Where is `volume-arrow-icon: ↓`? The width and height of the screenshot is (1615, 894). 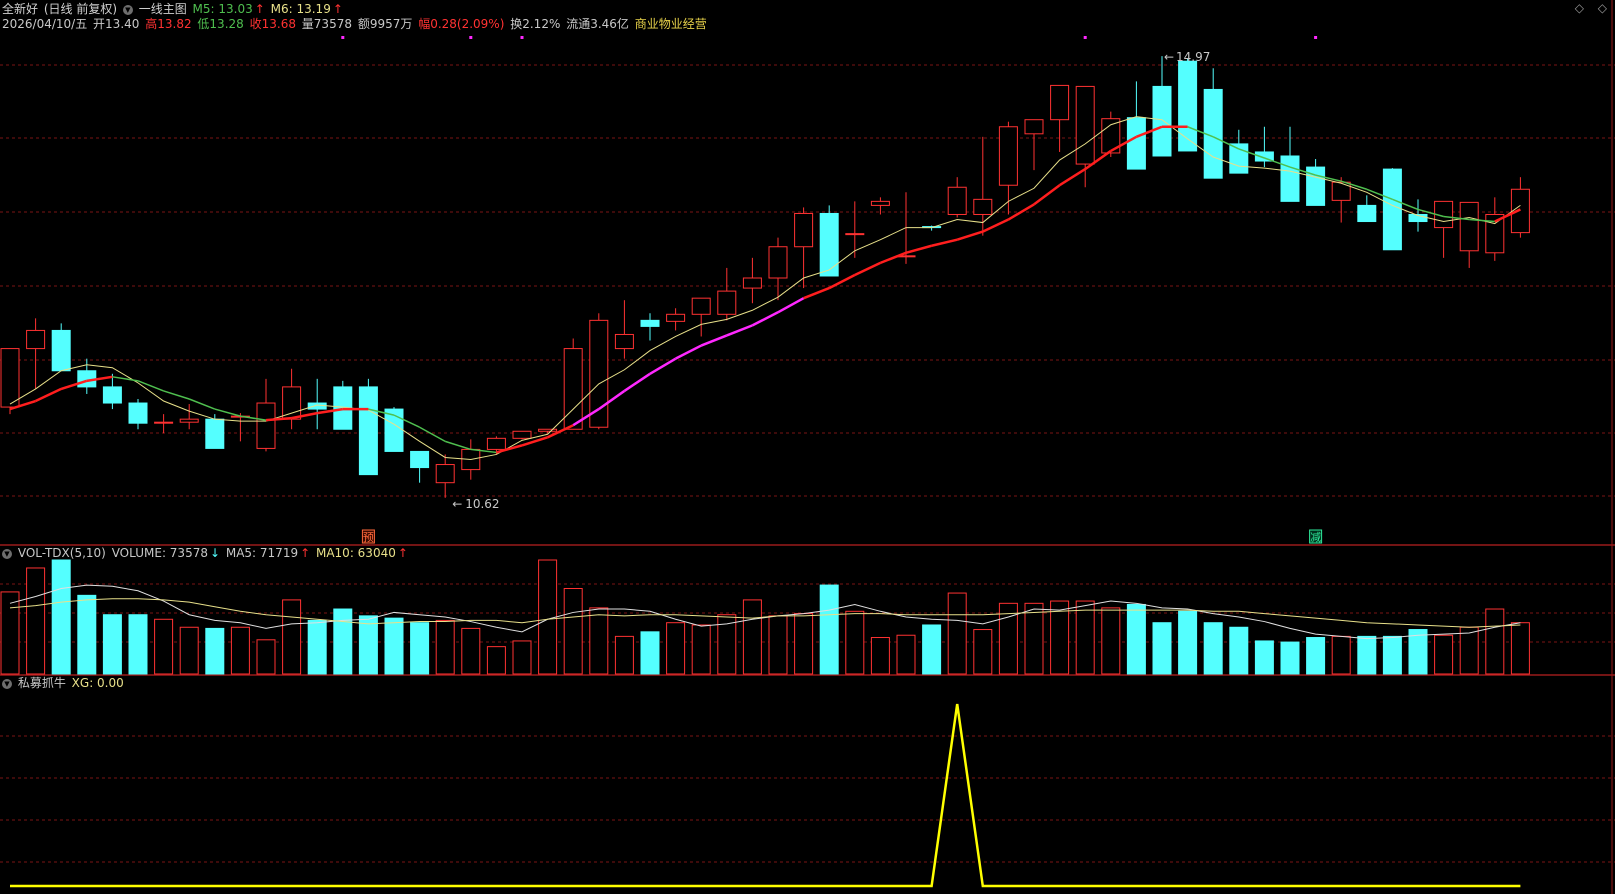 volume-arrow-icon: ↓ is located at coordinates (215, 553).